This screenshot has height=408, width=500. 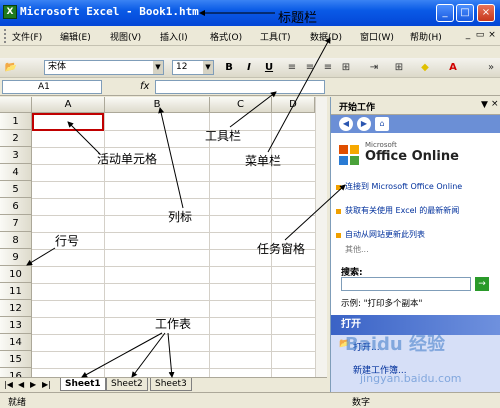 I want to click on menu-tools: 工具(T), so click(x=275, y=36).